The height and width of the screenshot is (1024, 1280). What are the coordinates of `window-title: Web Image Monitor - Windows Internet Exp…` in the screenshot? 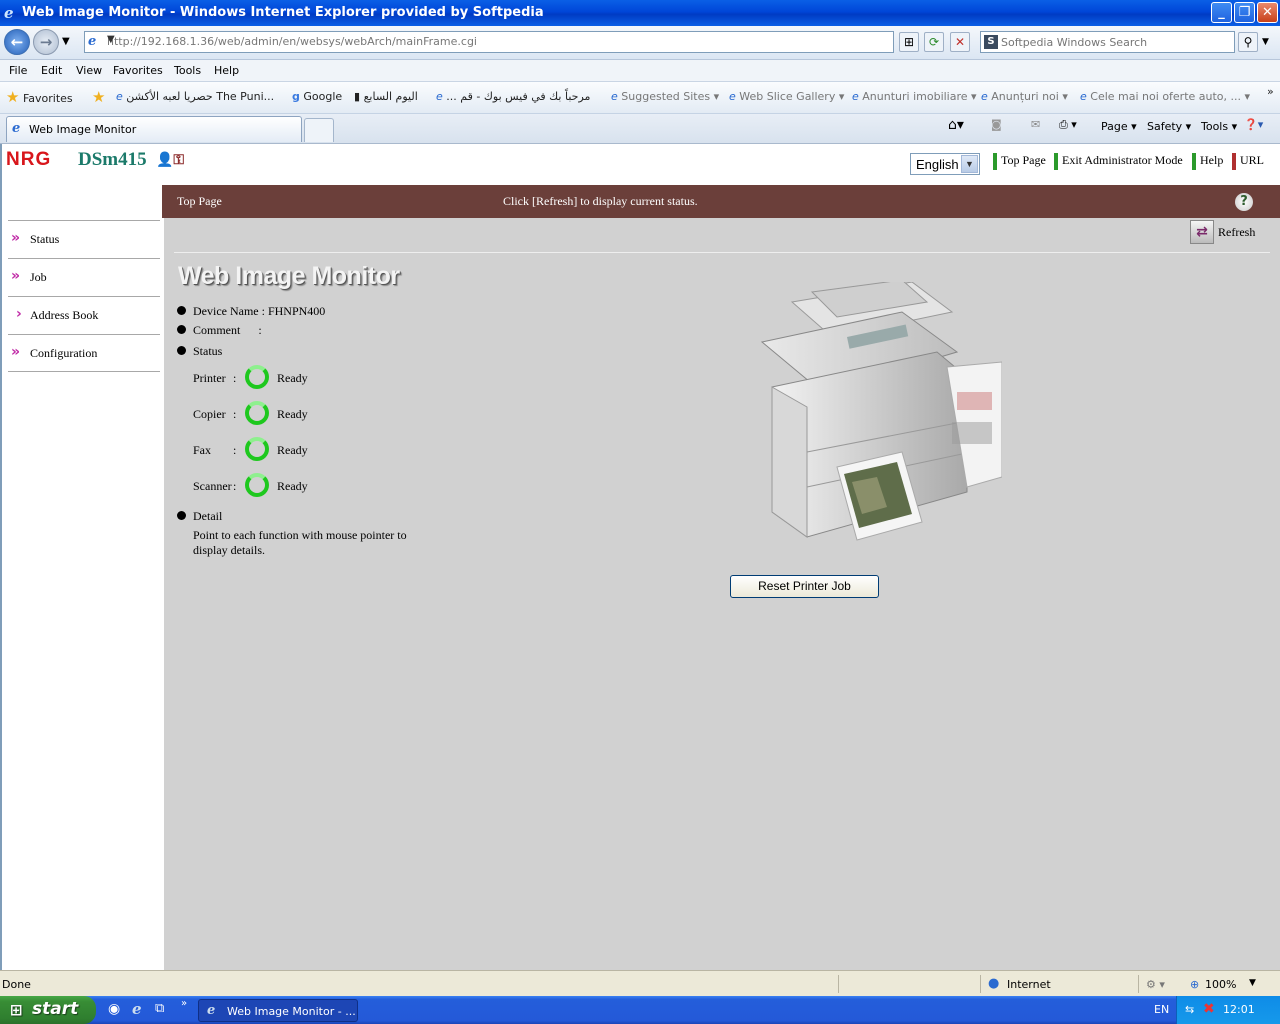 It's located at (283, 12).